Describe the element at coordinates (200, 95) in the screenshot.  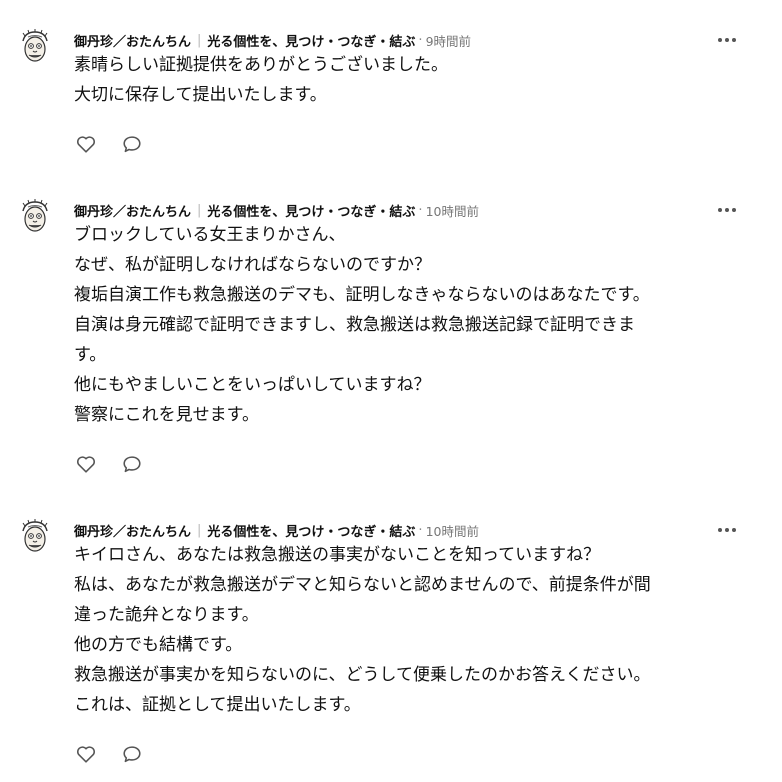
I see `comment-text-line: 大切に保存して提出いたします。` at that location.